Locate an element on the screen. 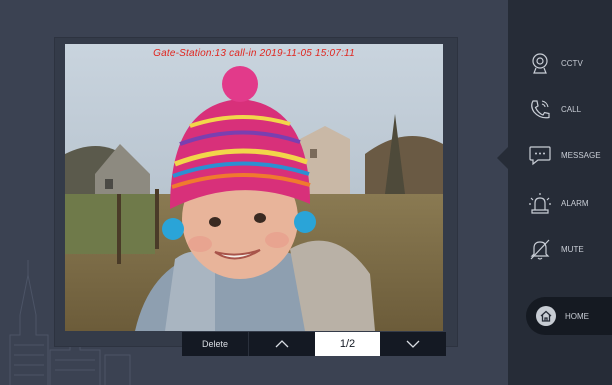 This screenshot has height=385, width=612. playback-toolbar: Delete 1/2 is located at coordinates (314, 344).